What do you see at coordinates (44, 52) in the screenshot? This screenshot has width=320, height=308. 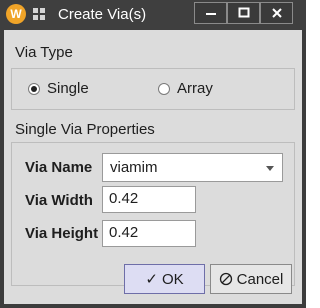 I see `via-type-label: Via Type` at bounding box center [44, 52].